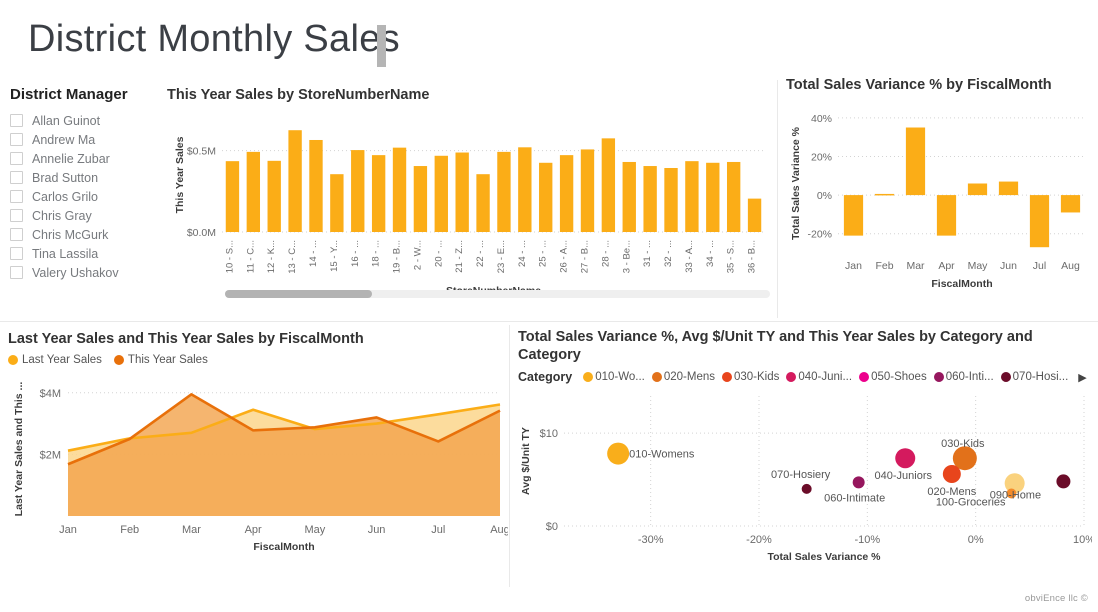  I want to click on legend-color-dot, so click(656, 377).